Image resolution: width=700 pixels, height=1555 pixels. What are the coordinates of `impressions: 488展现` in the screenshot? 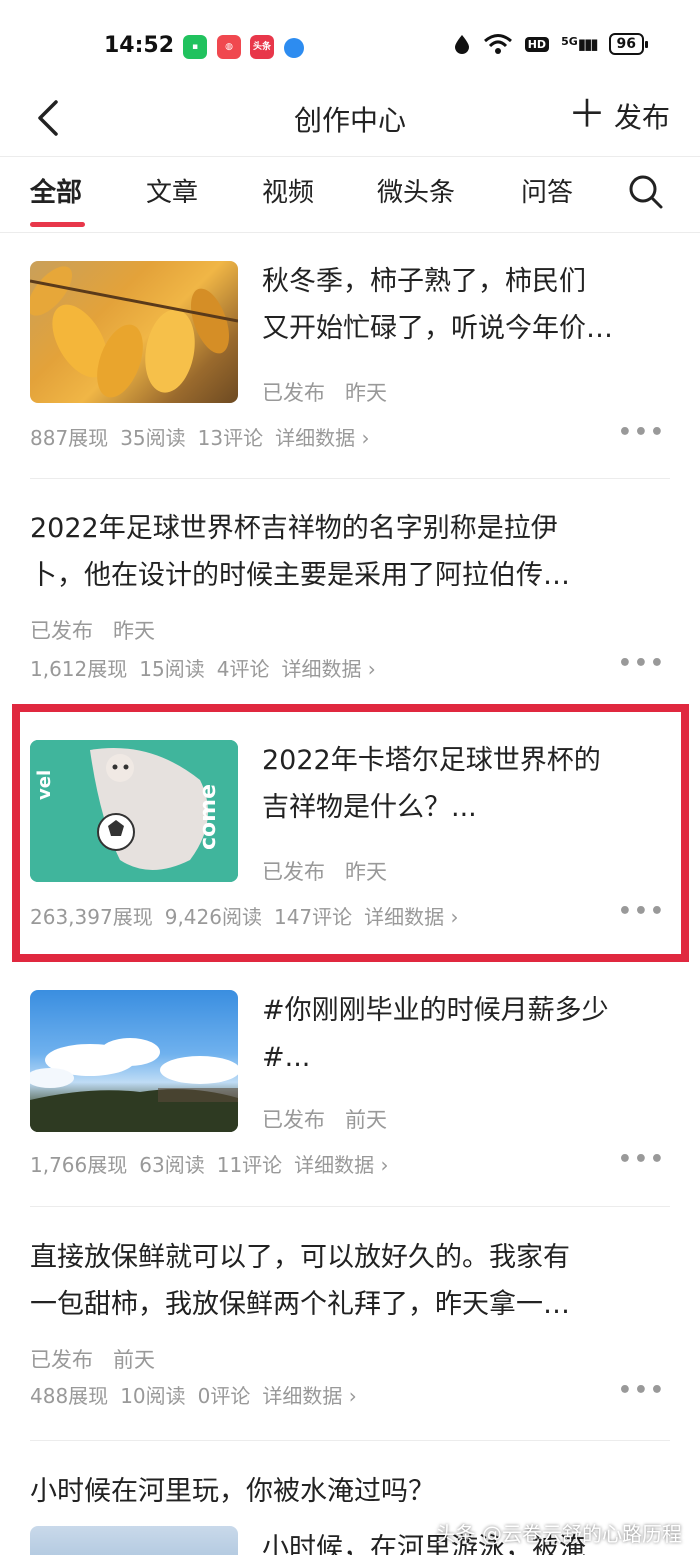 It's located at (69, 1396).